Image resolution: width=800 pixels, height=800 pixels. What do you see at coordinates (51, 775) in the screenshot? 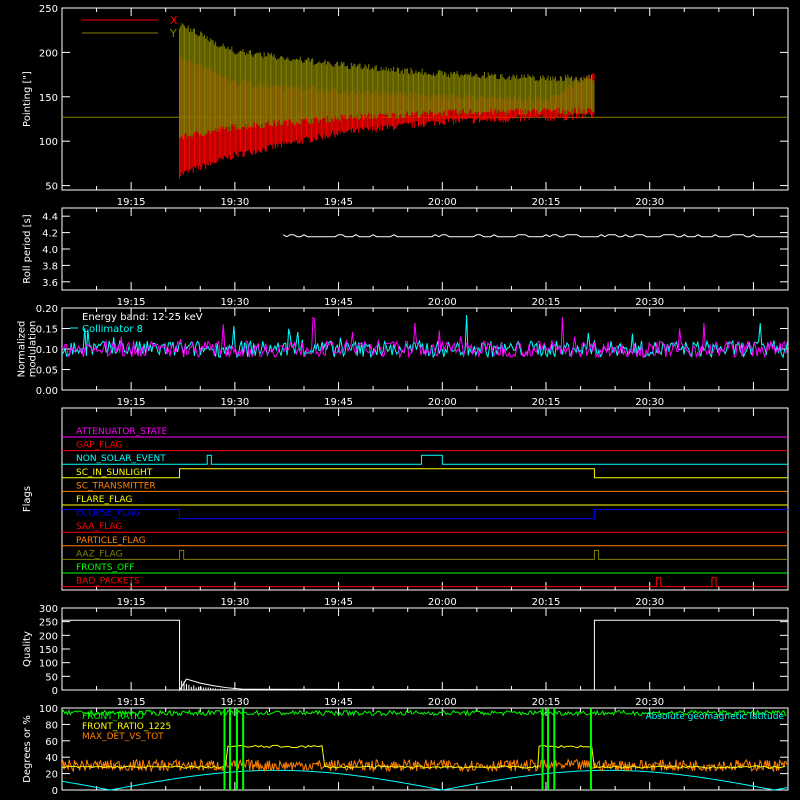
I see `y-tick-label: 20` at bounding box center [51, 775].